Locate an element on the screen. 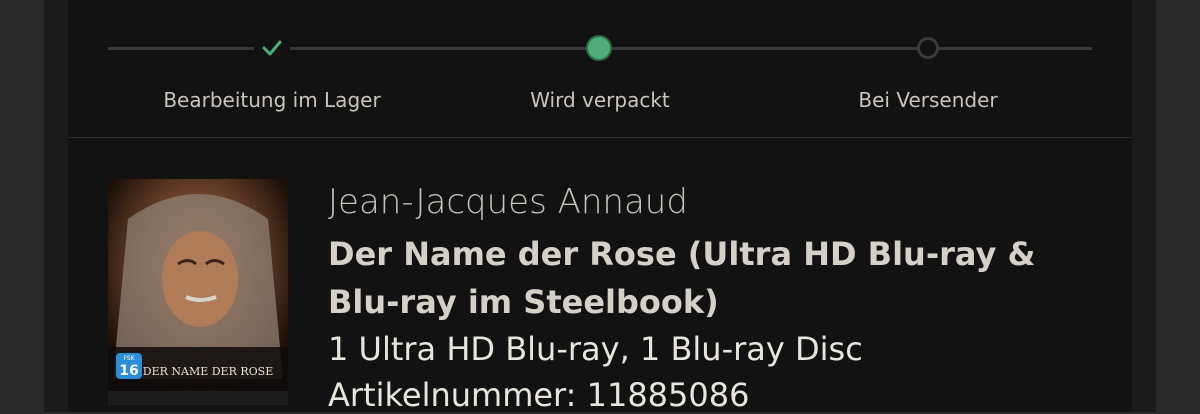 The width and height of the screenshot is (1200, 414). step-pending-dot is located at coordinates (928, 48).